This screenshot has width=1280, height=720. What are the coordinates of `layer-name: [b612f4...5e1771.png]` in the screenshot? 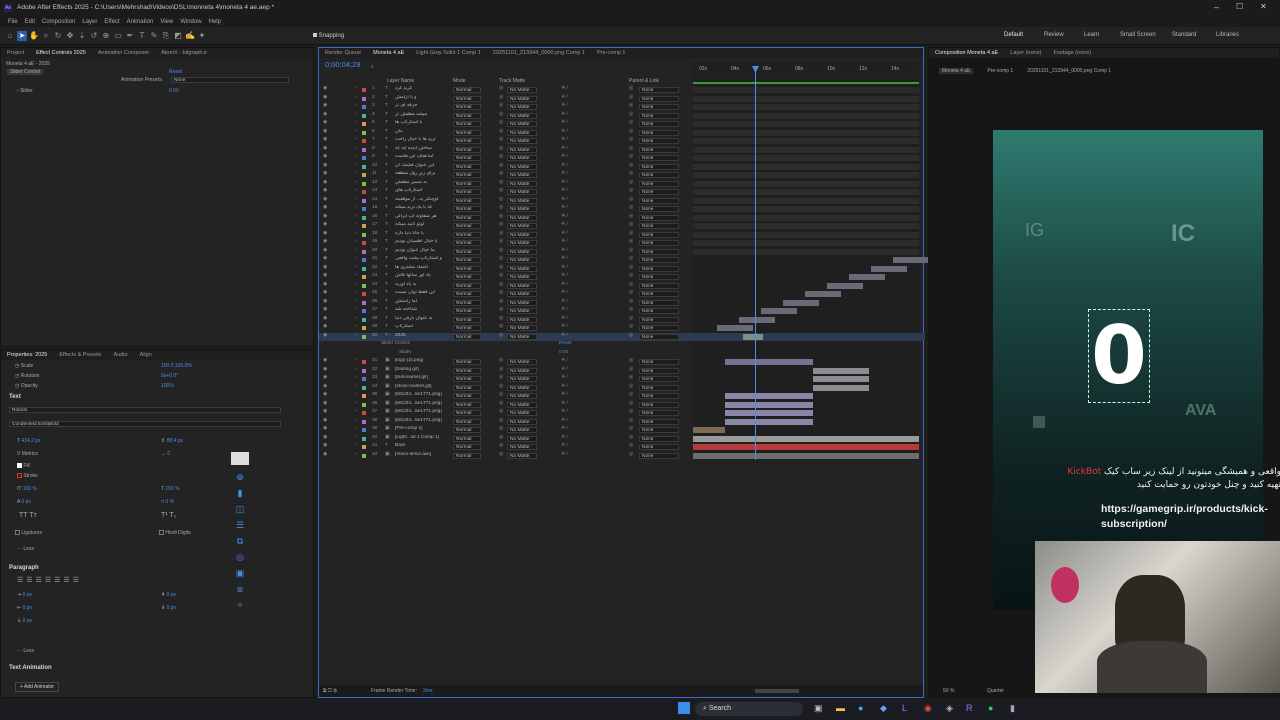 It's located at (423, 420).